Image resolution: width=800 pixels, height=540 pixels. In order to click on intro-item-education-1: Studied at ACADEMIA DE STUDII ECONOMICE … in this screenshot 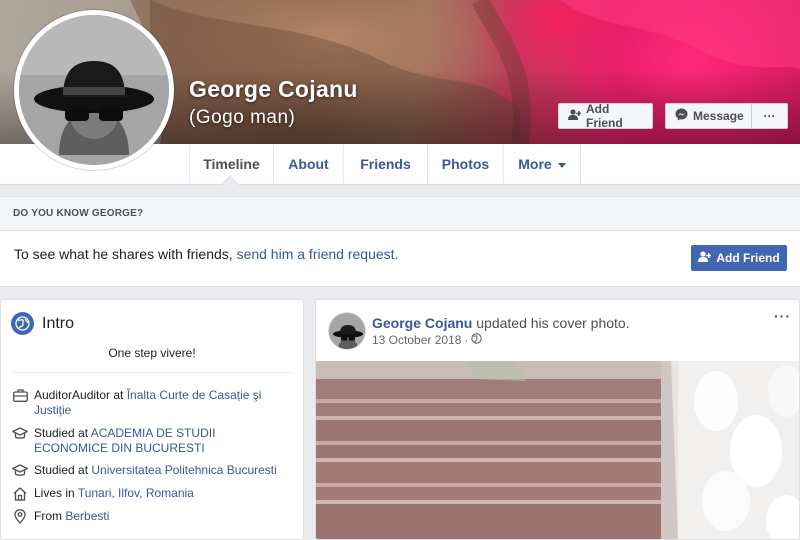, I will do `click(152, 441)`.